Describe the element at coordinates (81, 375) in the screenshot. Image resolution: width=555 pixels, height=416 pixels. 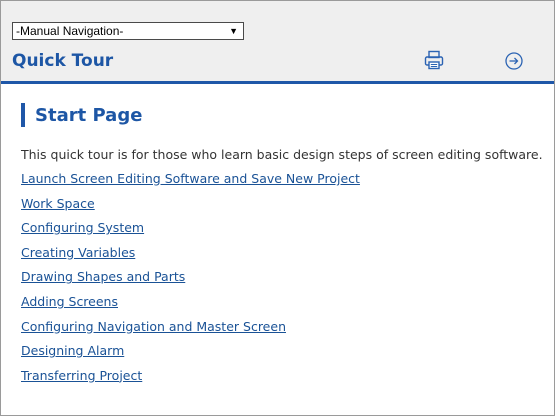
I see `link-transferring-project: Transferring Project` at that location.